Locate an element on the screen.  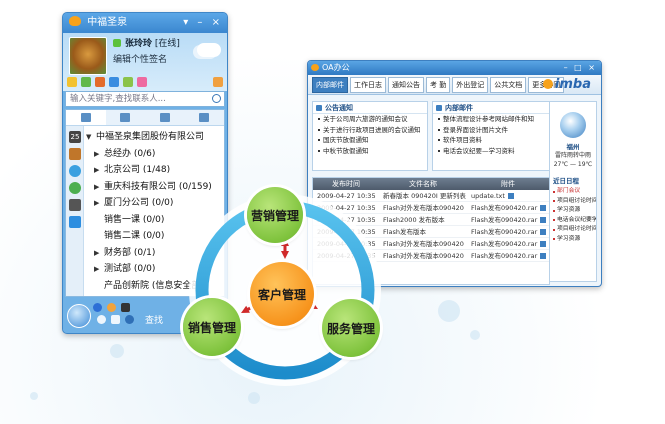
notice-item: 关于公司周六旅游的通知会议 is located at coordinates (370, 119).